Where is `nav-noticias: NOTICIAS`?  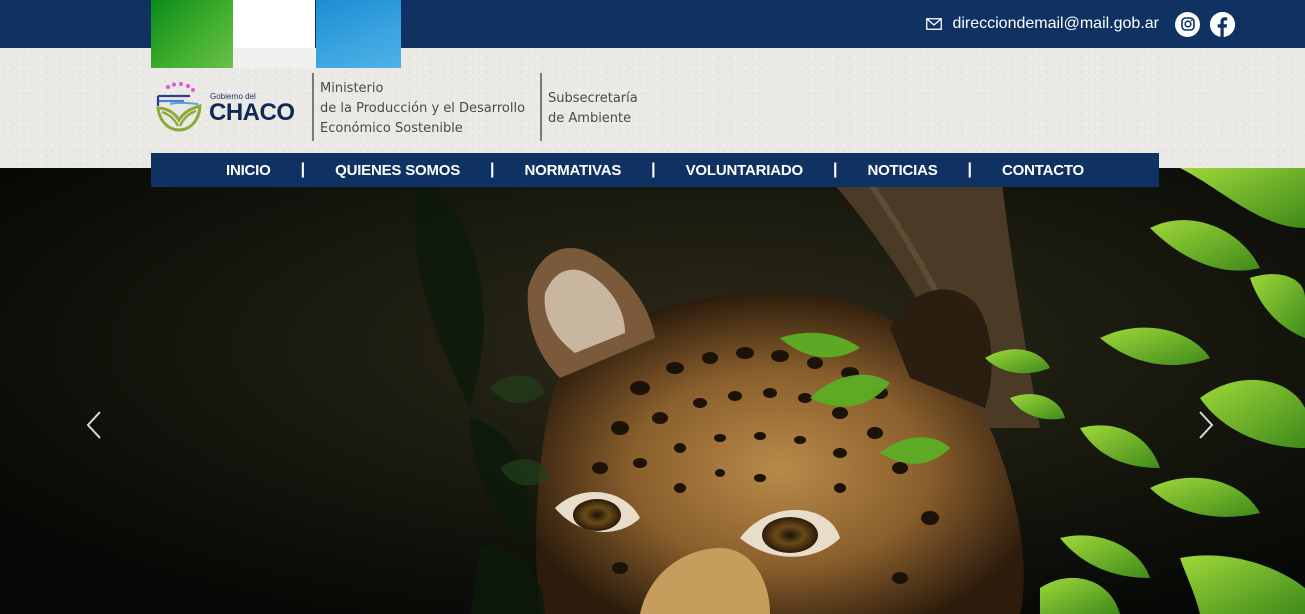 nav-noticias: NOTICIAS is located at coordinates (902, 170).